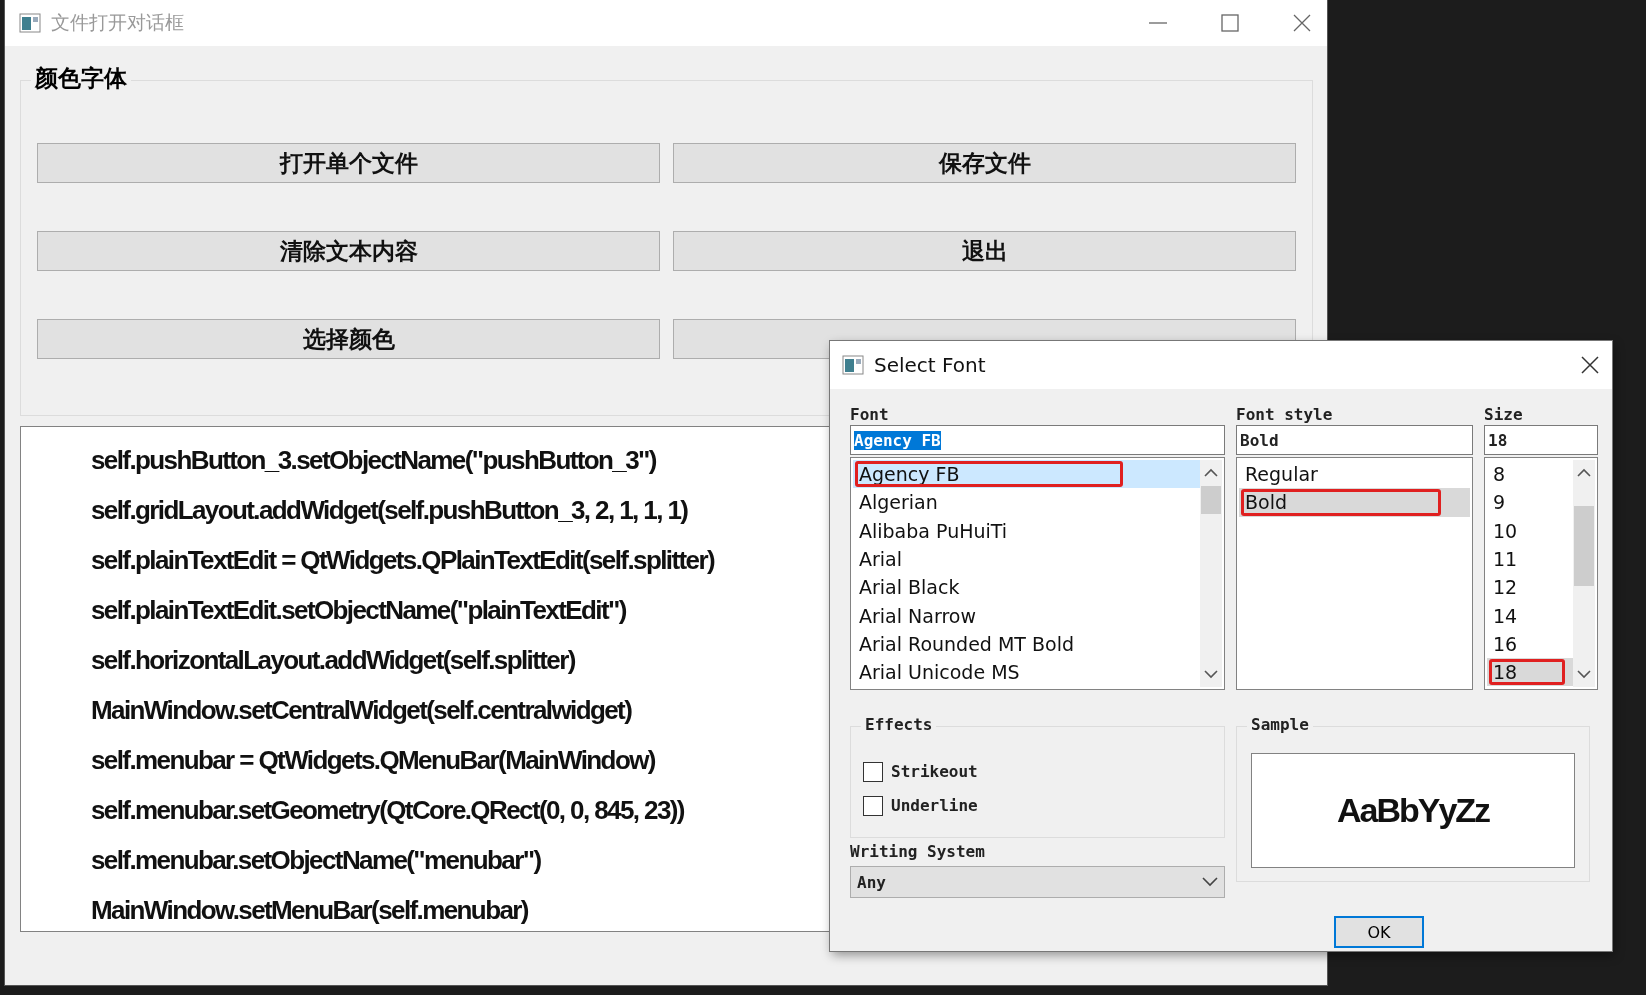  What do you see at coordinates (934, 772) in the screenshot?
I see `checkbox-label: Strikeout` at bounding box center [934, 772].